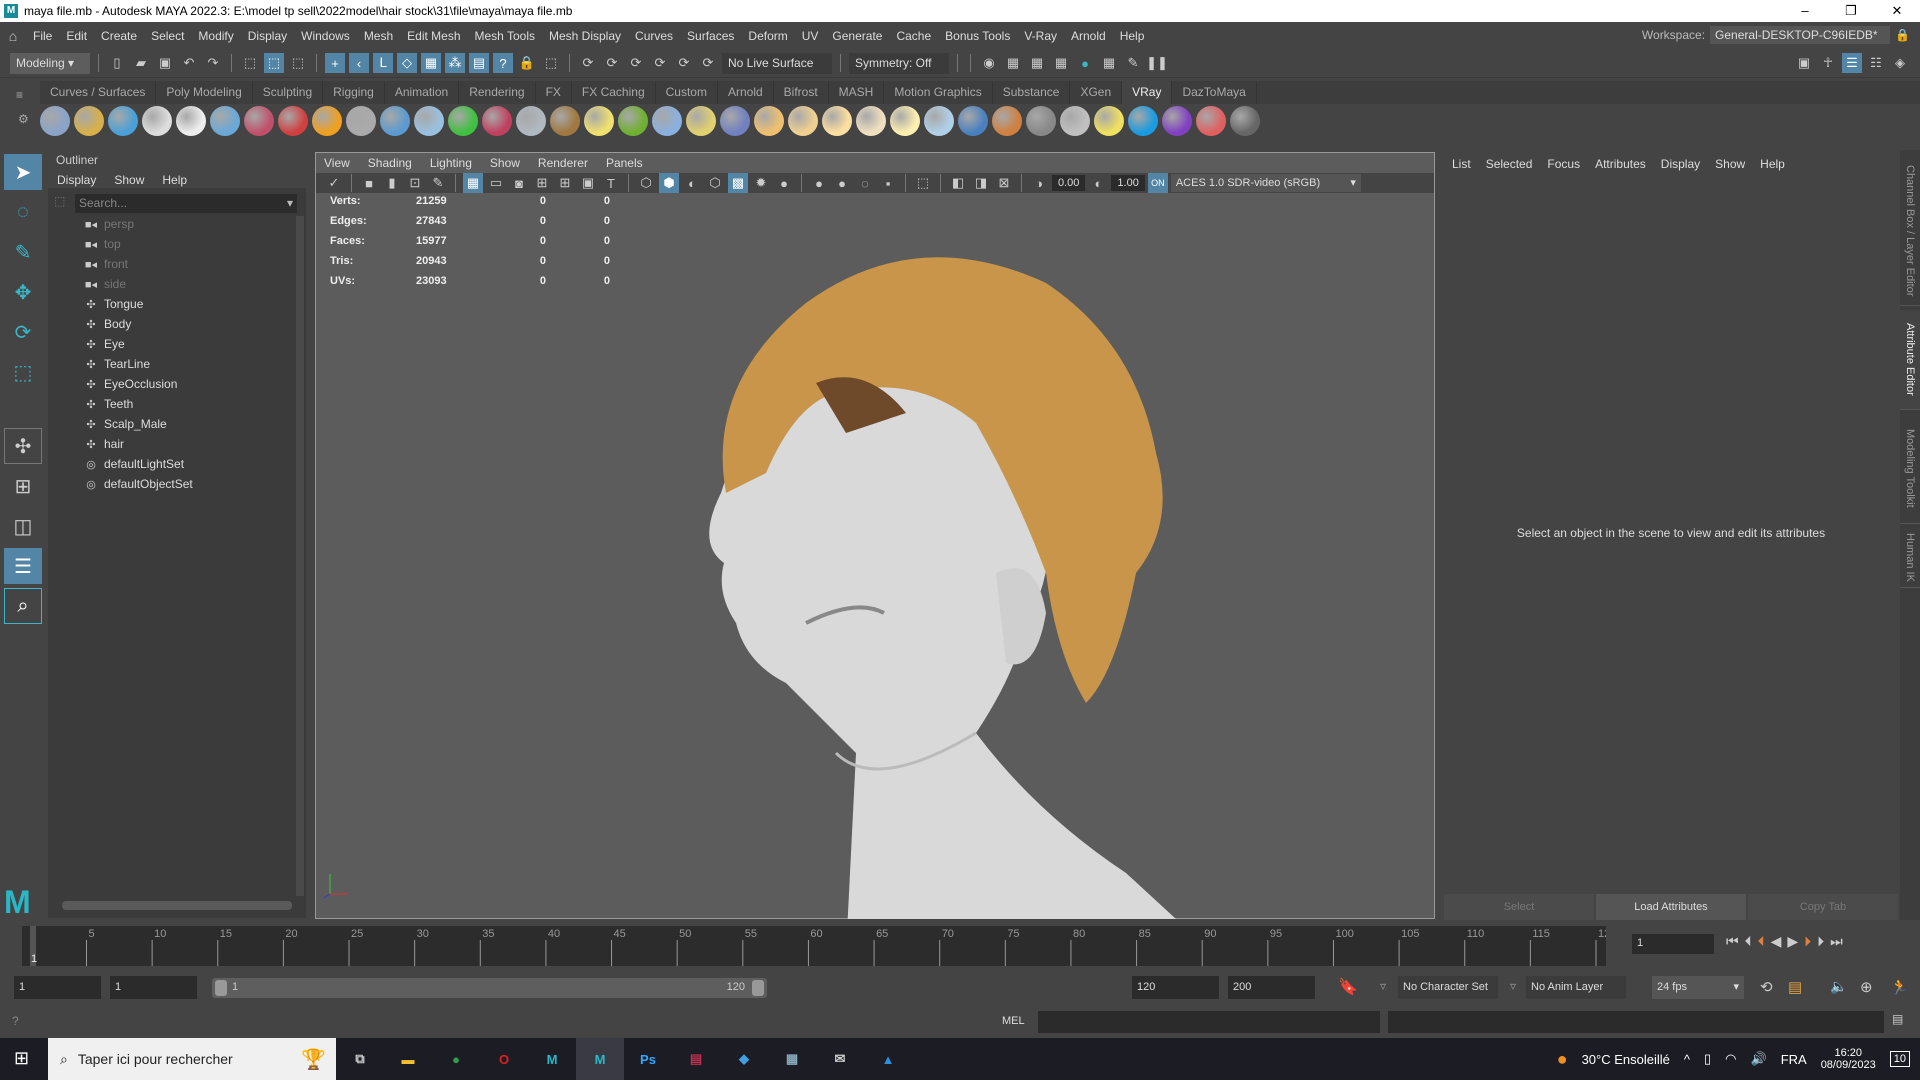  Describe the element at coordinates (767, 36) in the screenshot. I see `menu-deform: Deform` at that location.